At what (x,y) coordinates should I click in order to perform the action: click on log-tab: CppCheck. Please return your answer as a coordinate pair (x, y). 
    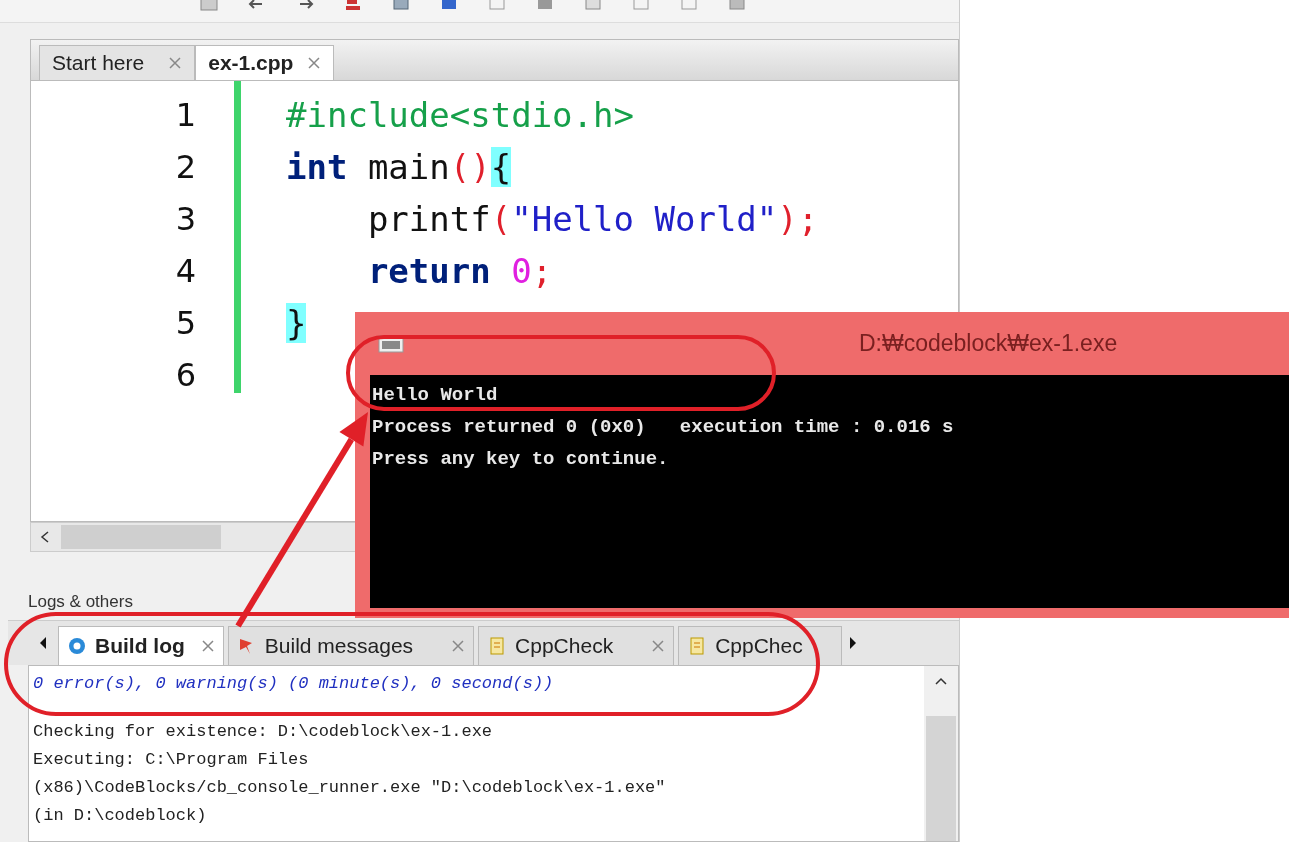
    Looking at the image, I should click on (576, 645).